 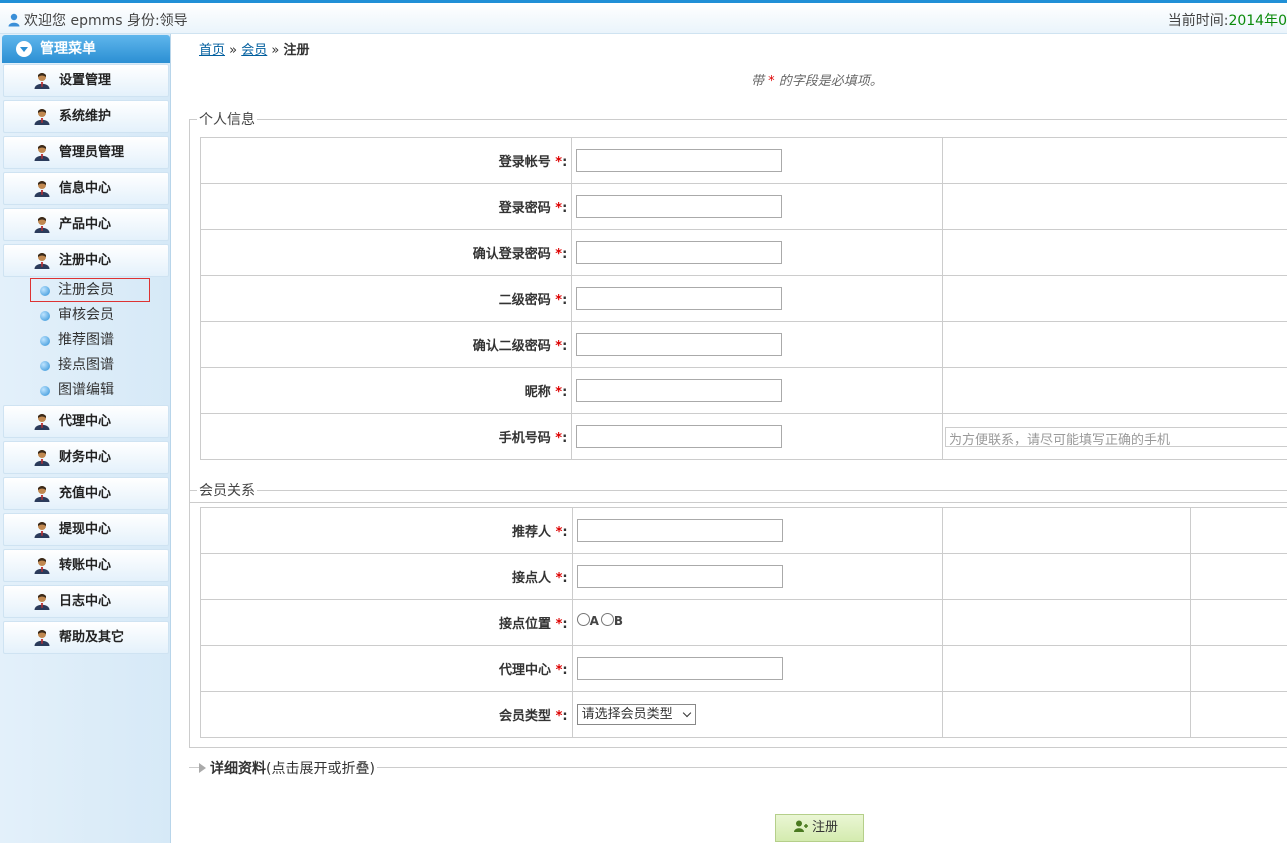 I want to click on table-row: 会员类型 *: 请选择会员类型, so click(x=743, y=714).